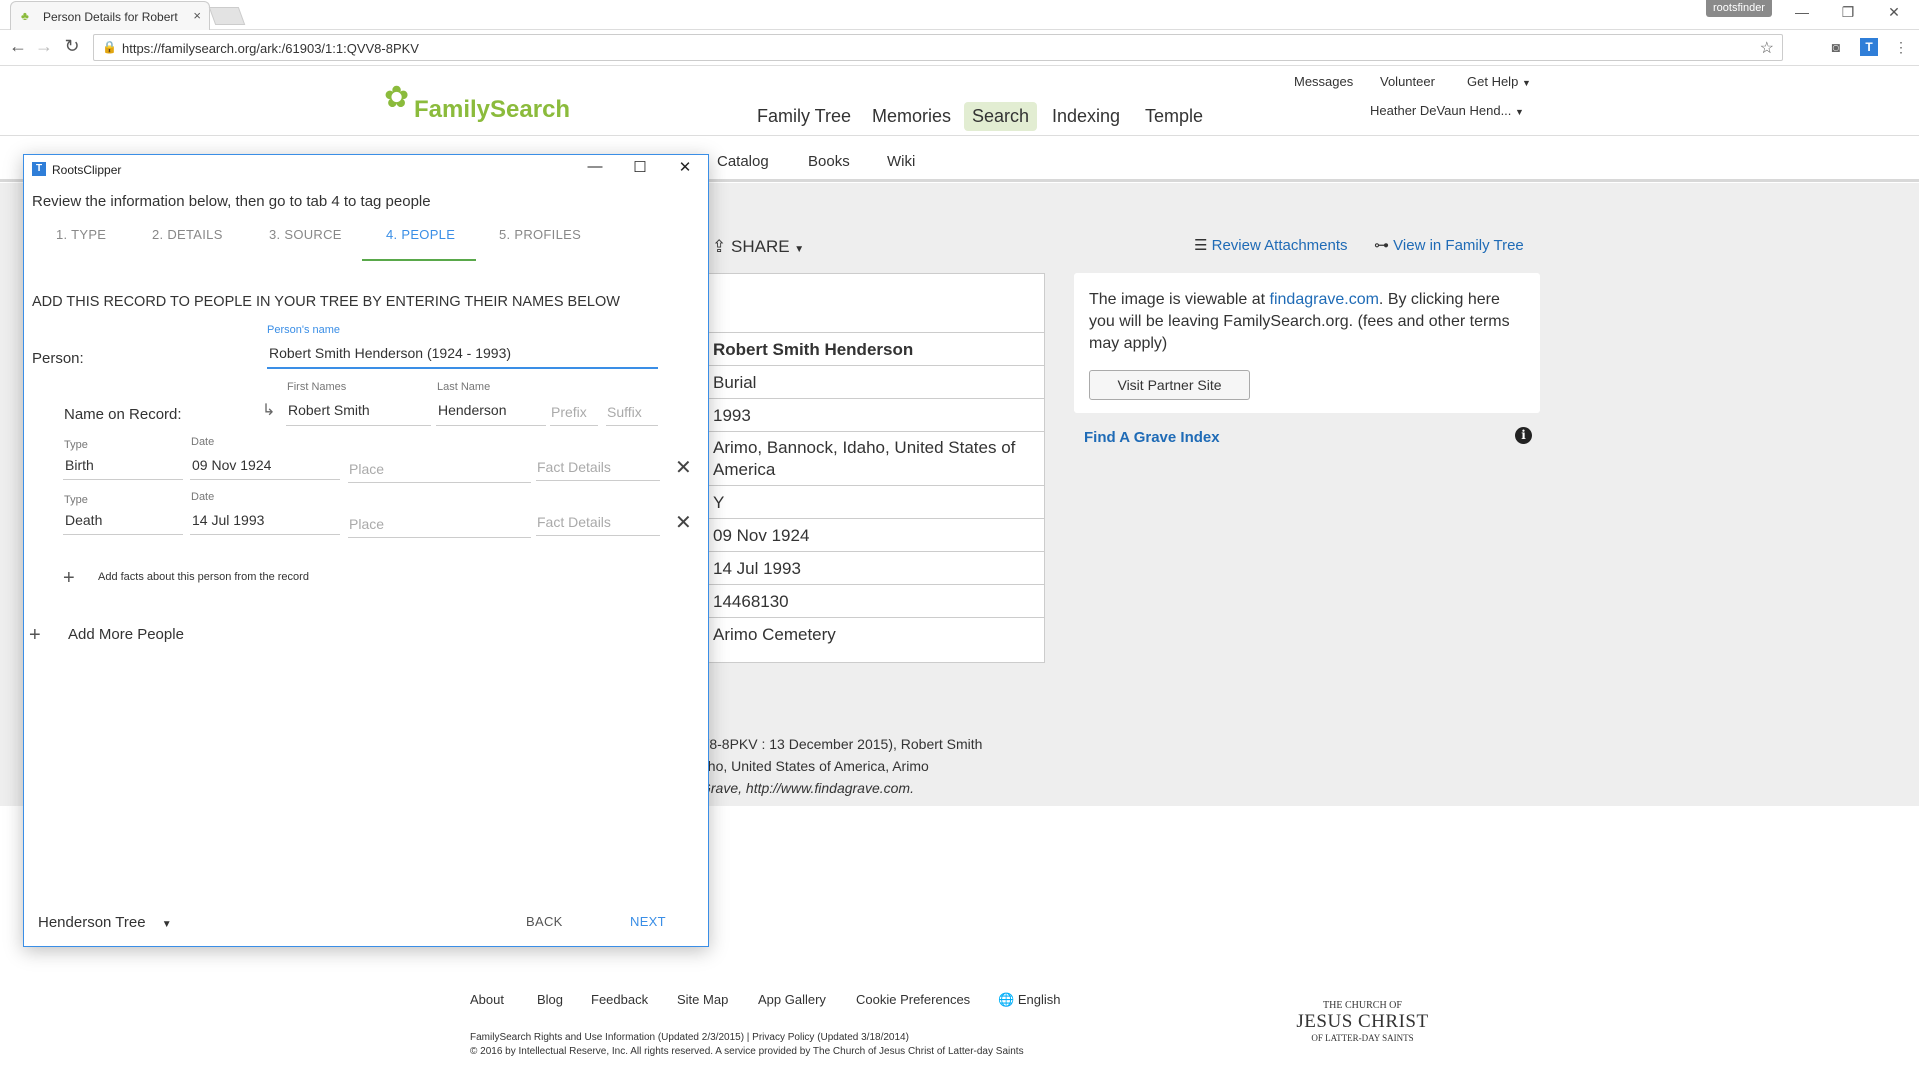 The height and width of the screenshot is (1078, 1919). Describe the element at coordinates (79, 465) in the screenshot. I see `fact-type-select: Birth` at that location.